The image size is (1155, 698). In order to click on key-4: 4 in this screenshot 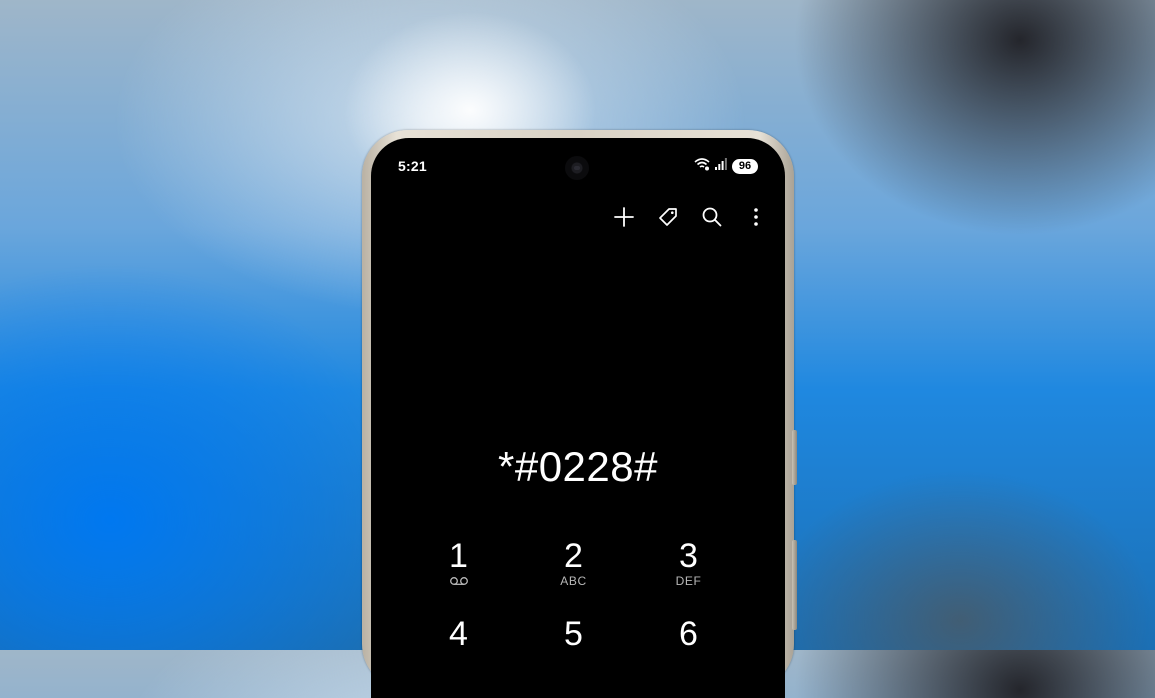, I will do `click(458, 644)`.